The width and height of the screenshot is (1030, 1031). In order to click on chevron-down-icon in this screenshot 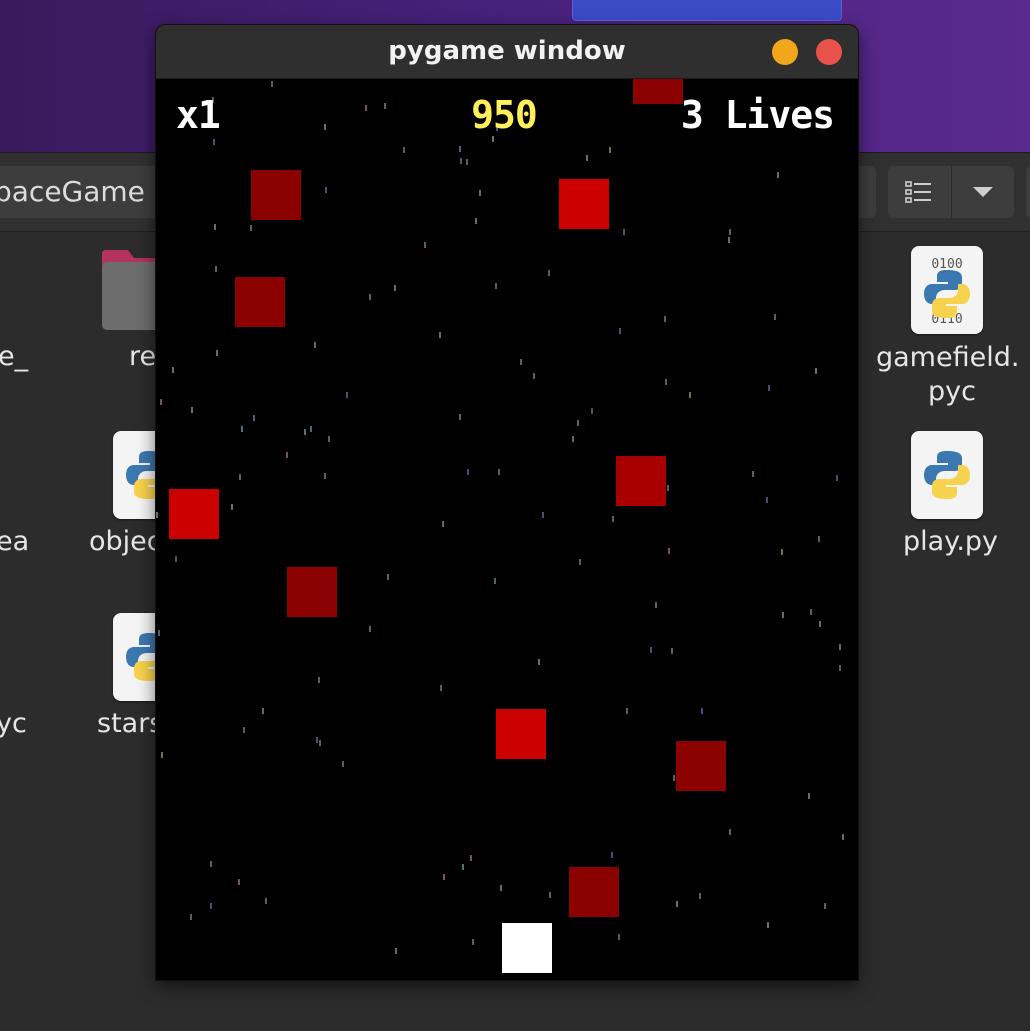, I will do `click(983, 192)`.